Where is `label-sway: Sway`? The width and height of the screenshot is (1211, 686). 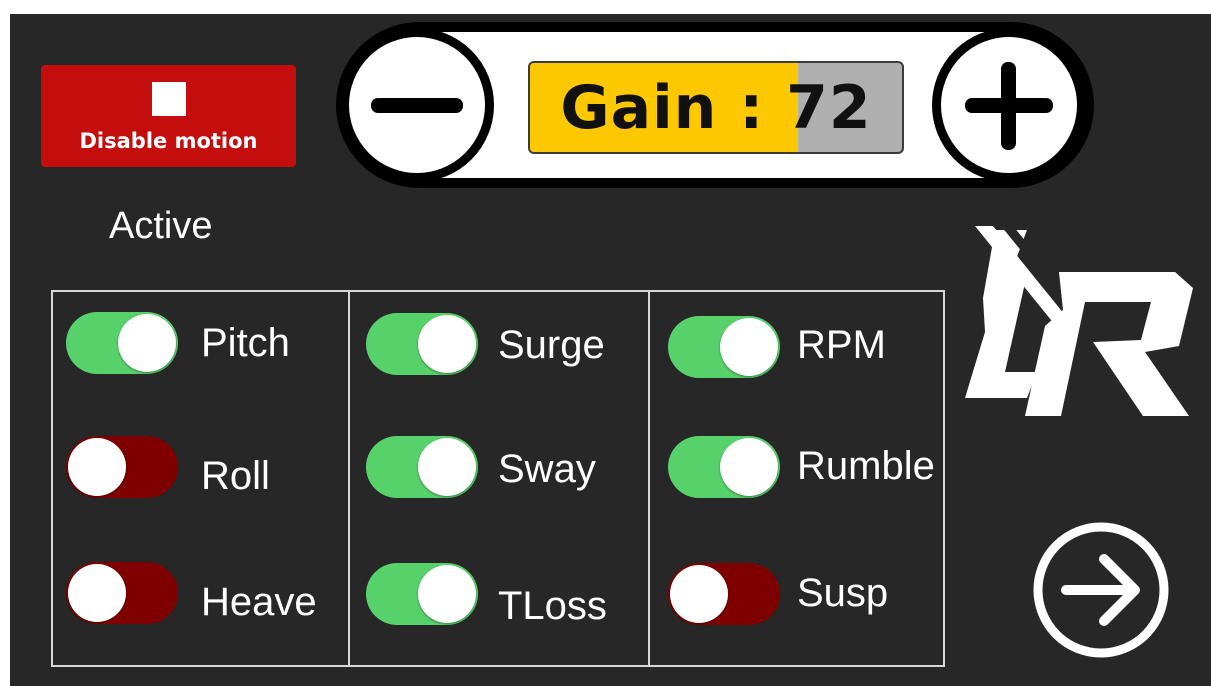
label-sway: Sway is located at coordinates (547, 469).